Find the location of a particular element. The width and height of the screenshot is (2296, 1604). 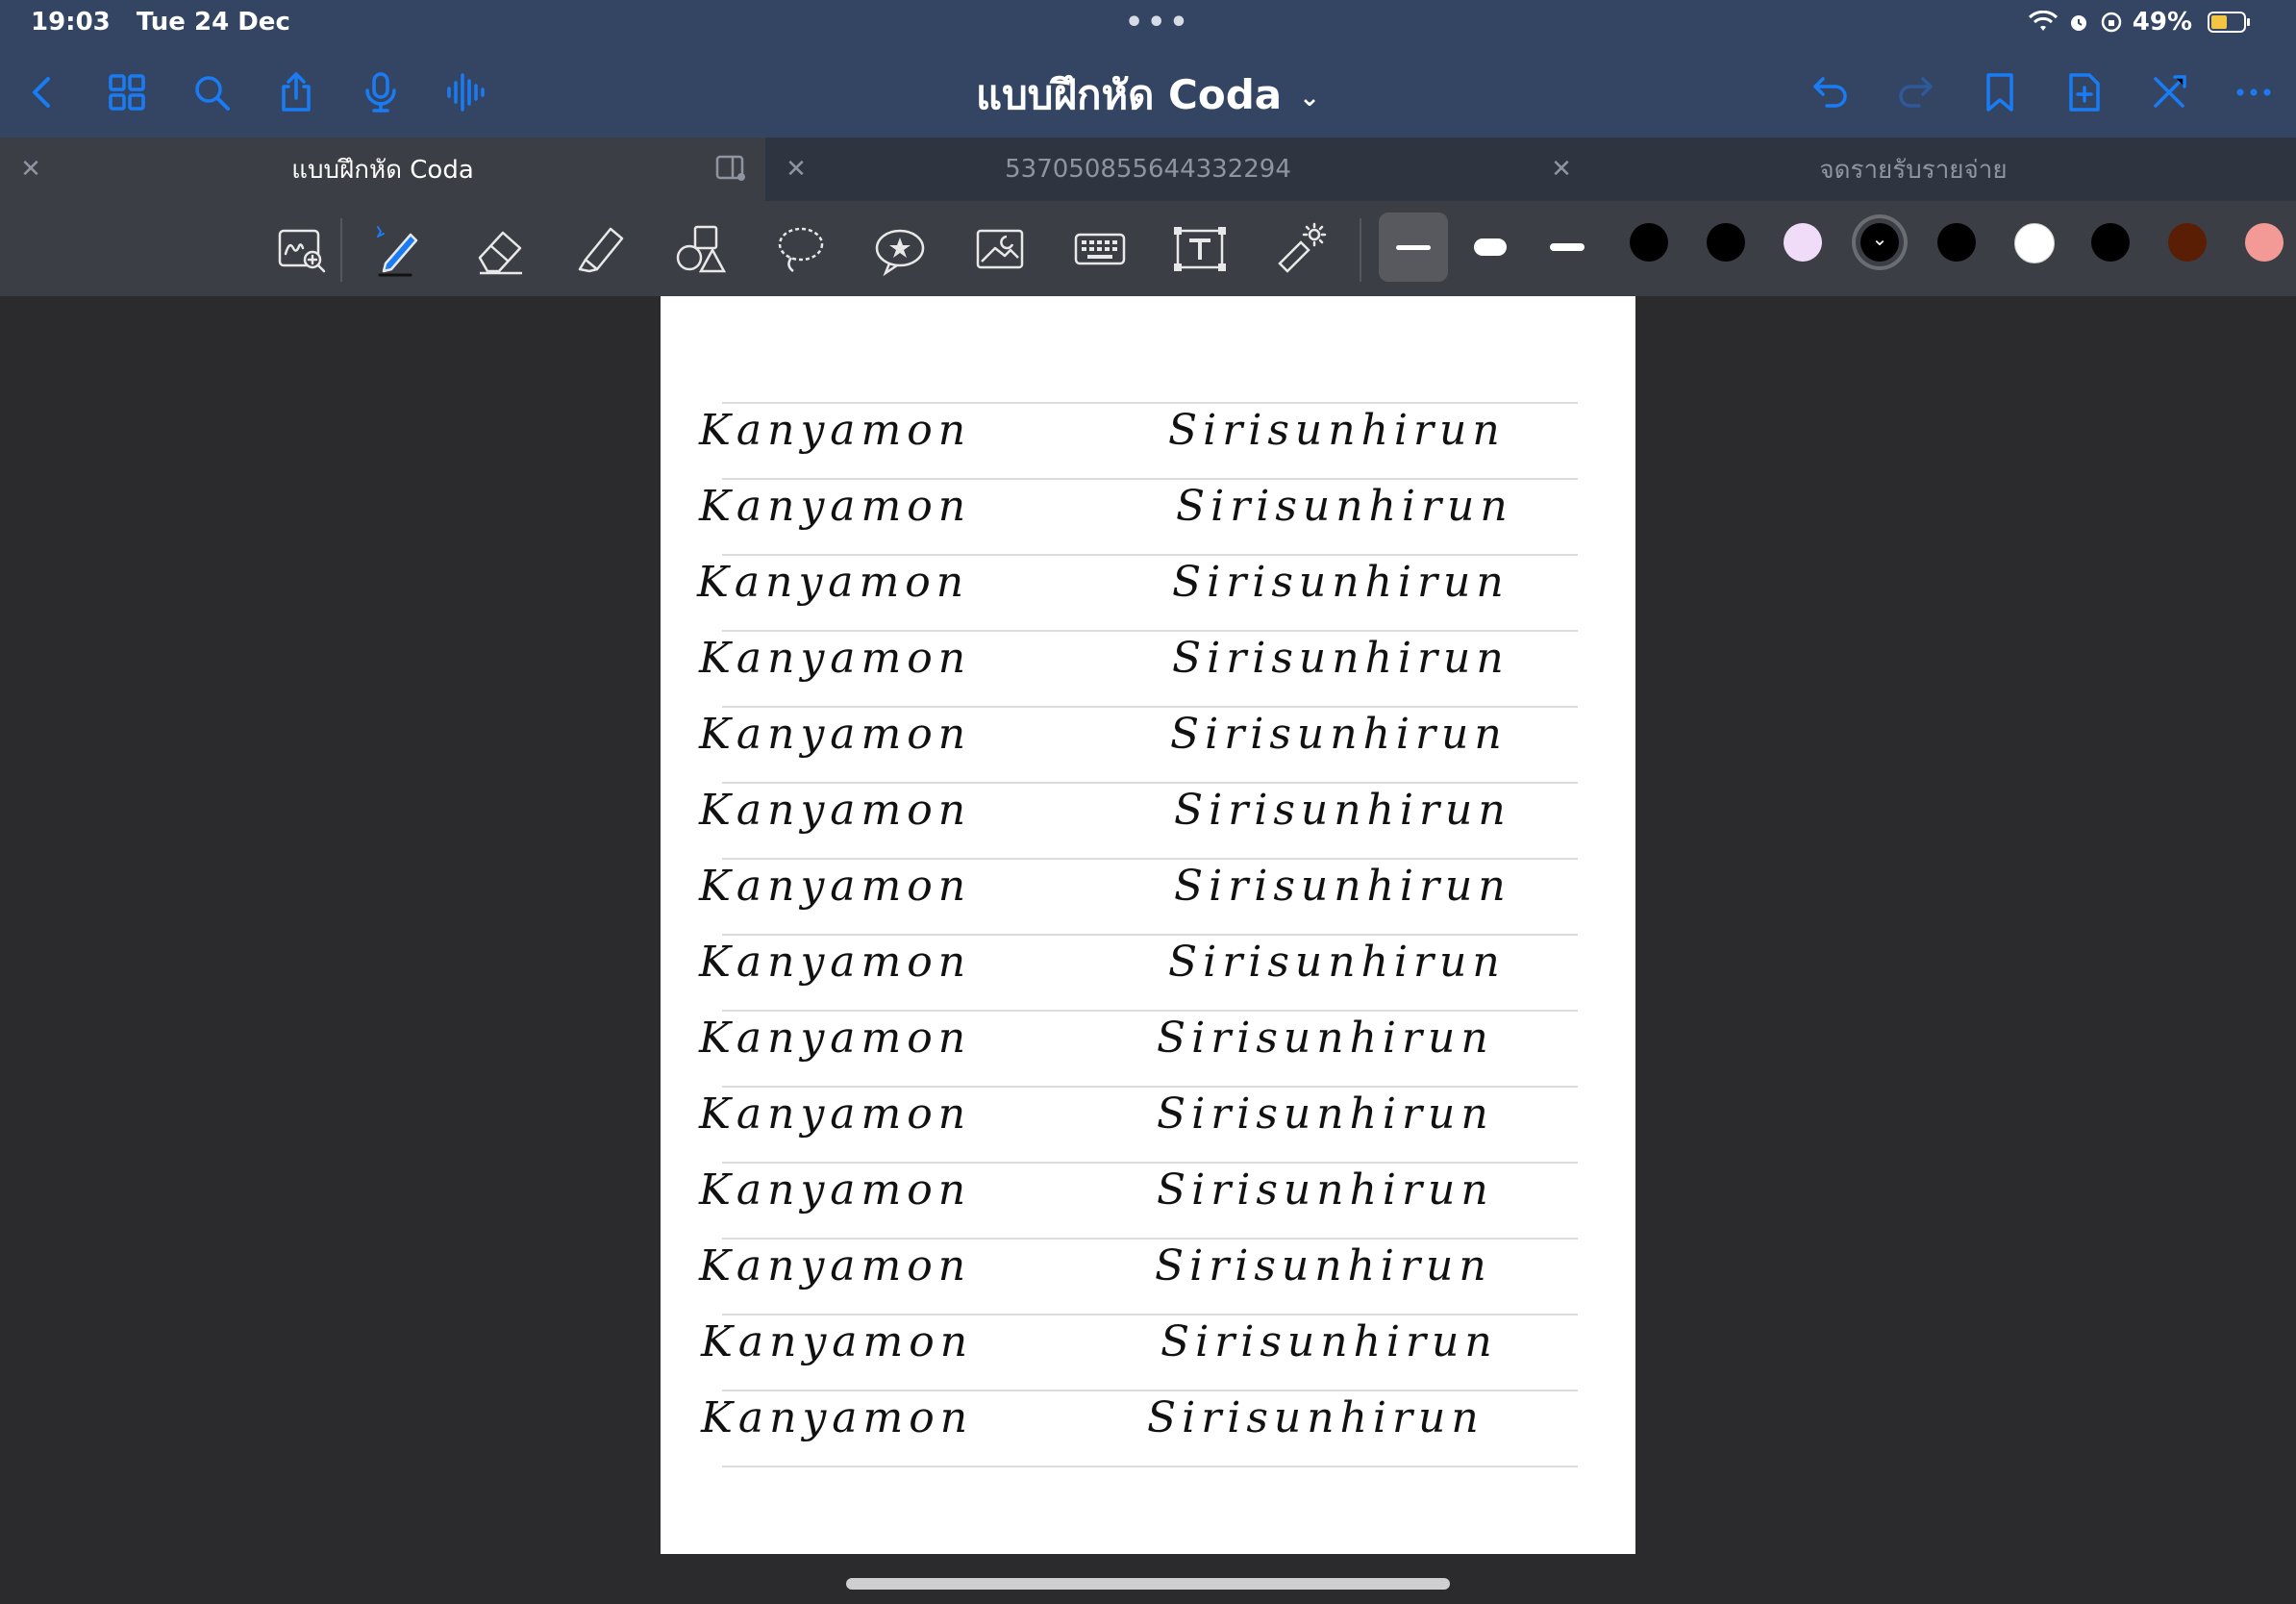

battery-percent: 49% is located at coordinates (2162, 22).